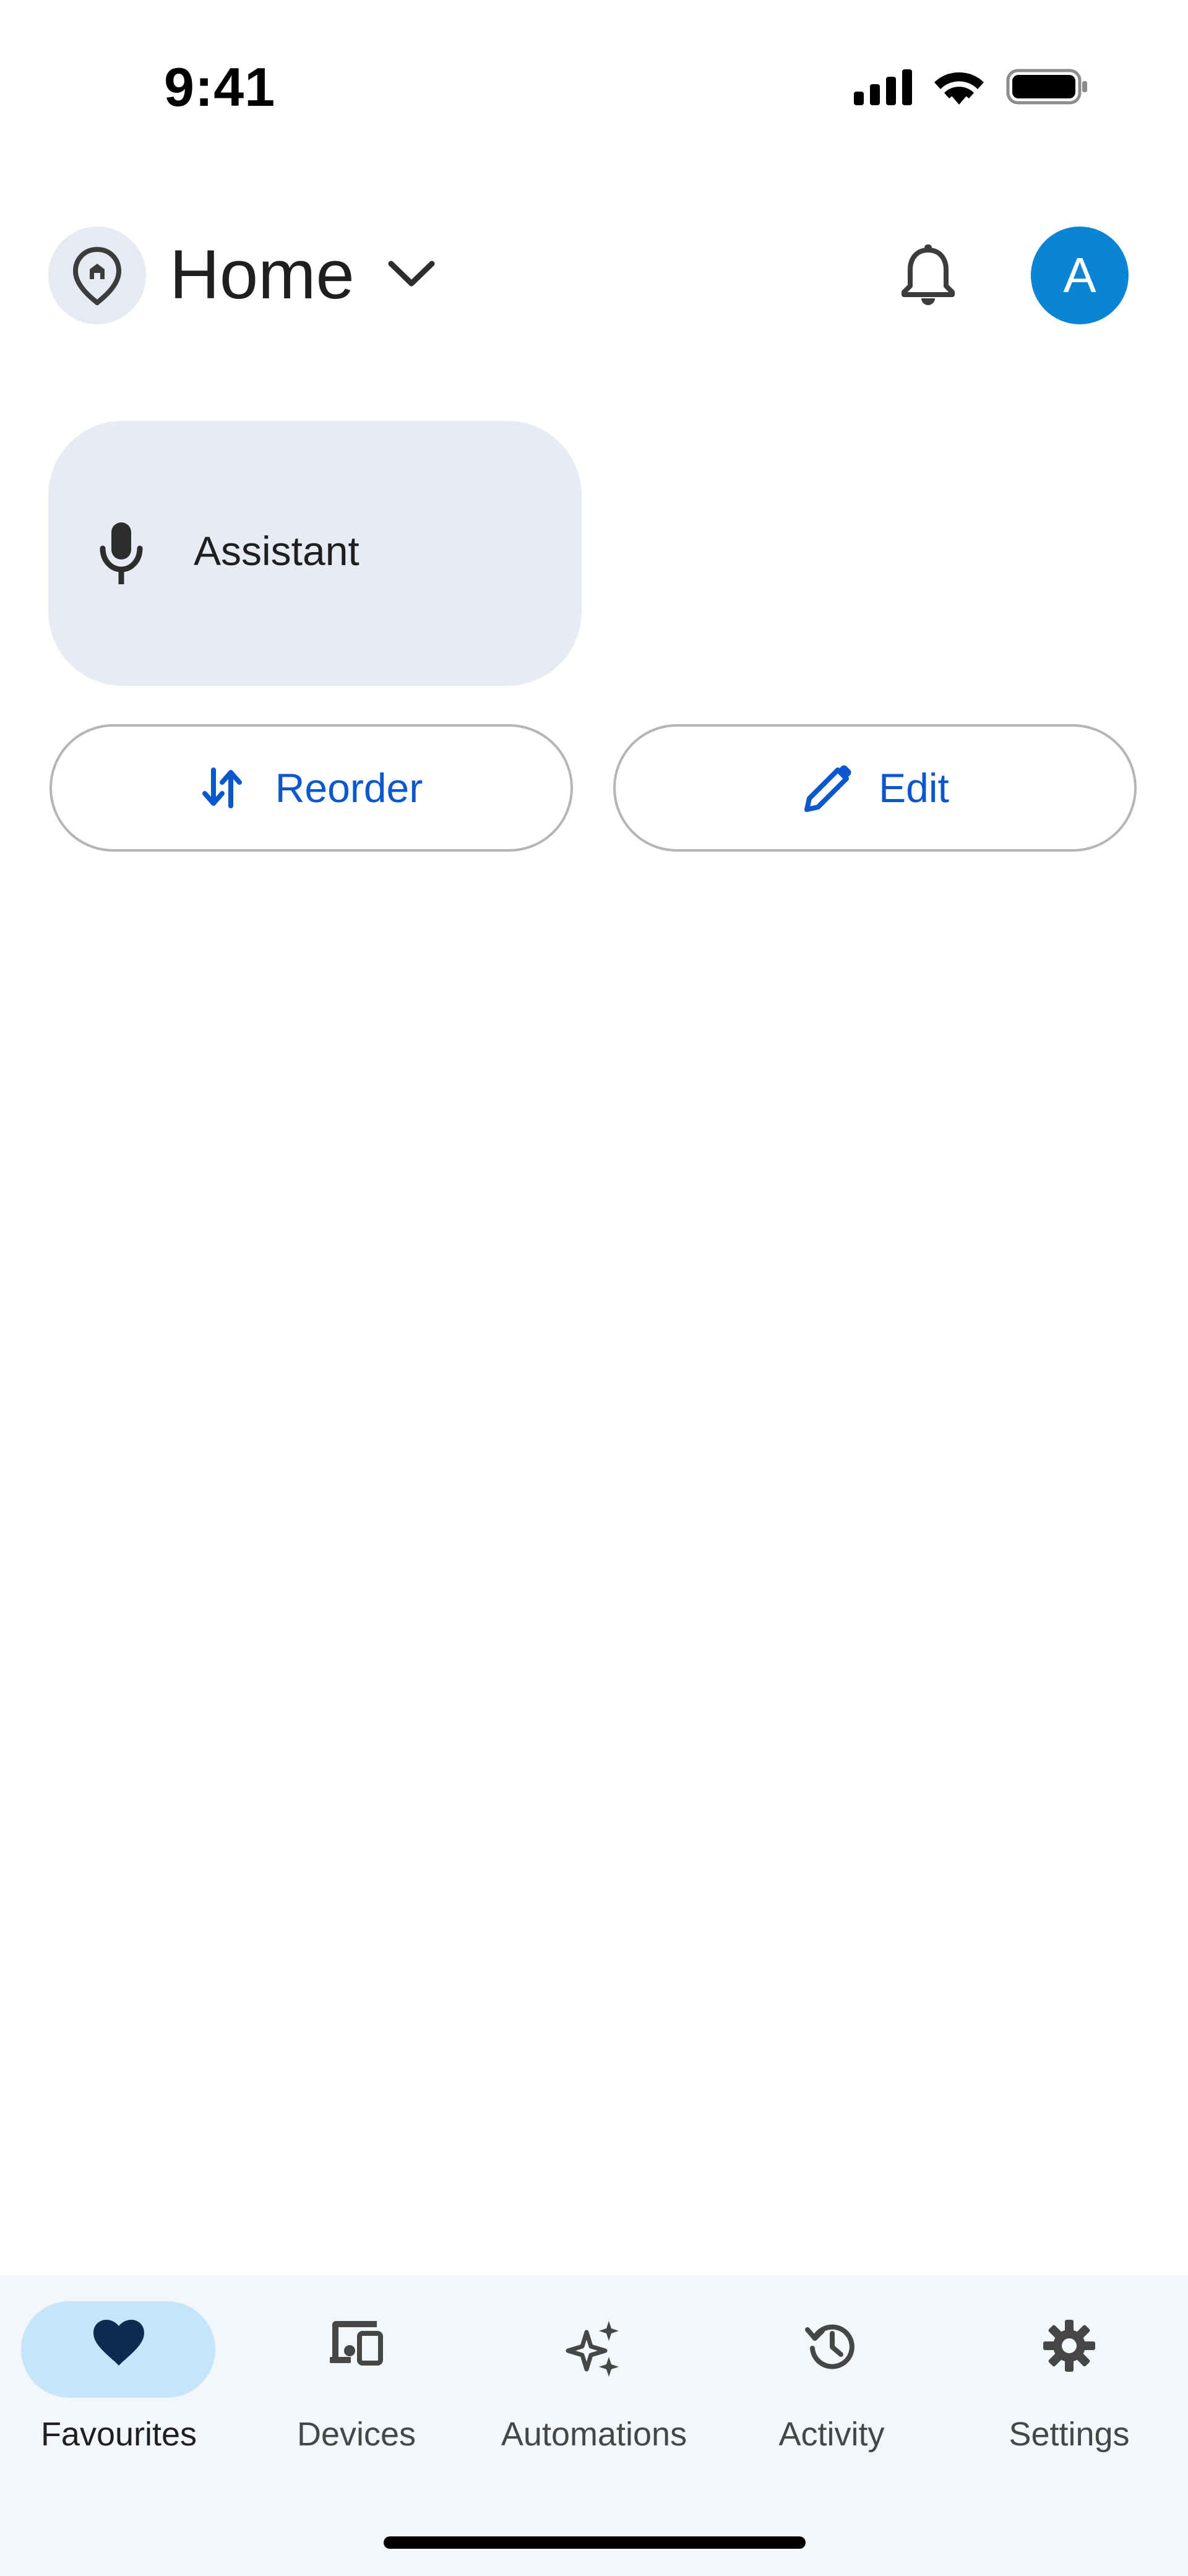 The image size is (1188, 2576). Describe the element at coordinates (829, 2346) in the screenshot. I see `history-icon` at that location.